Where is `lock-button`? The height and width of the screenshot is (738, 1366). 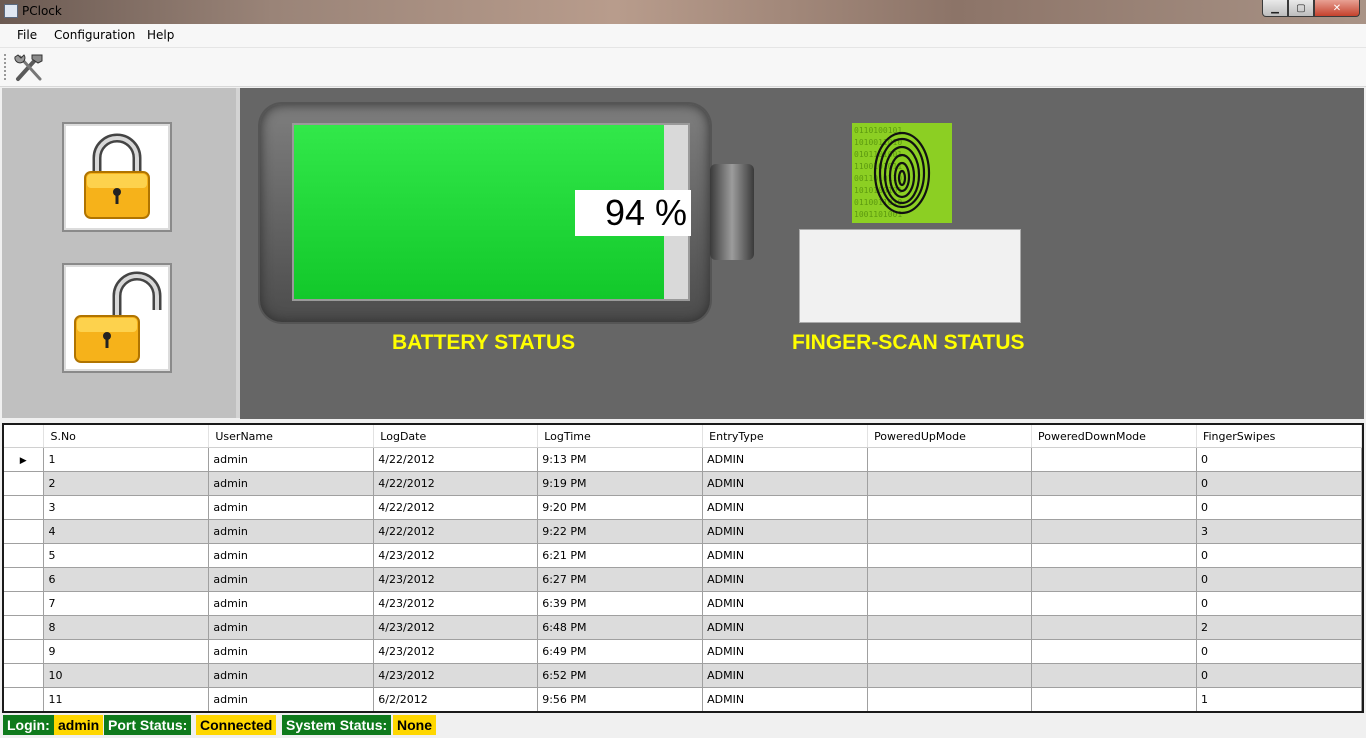
lock-button is located at coordinates (117, 177).